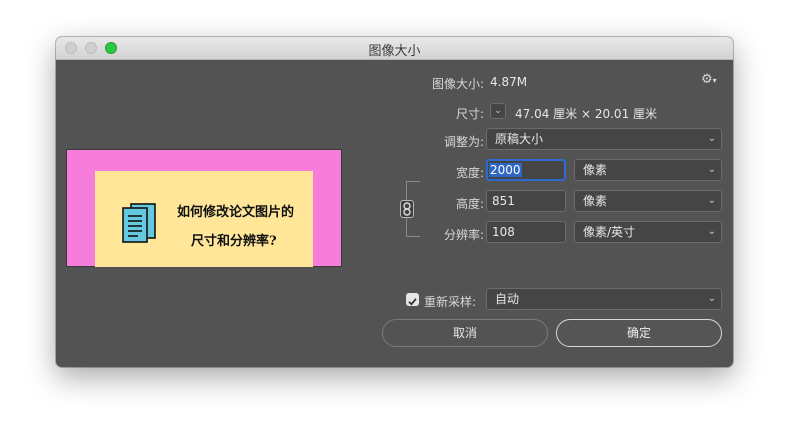 Image resolution: width=789 pixels, height=442 pixels. I want to click on dimensions-value: 47.04 厘米 × 20.01 厘米, so click(586, 114).